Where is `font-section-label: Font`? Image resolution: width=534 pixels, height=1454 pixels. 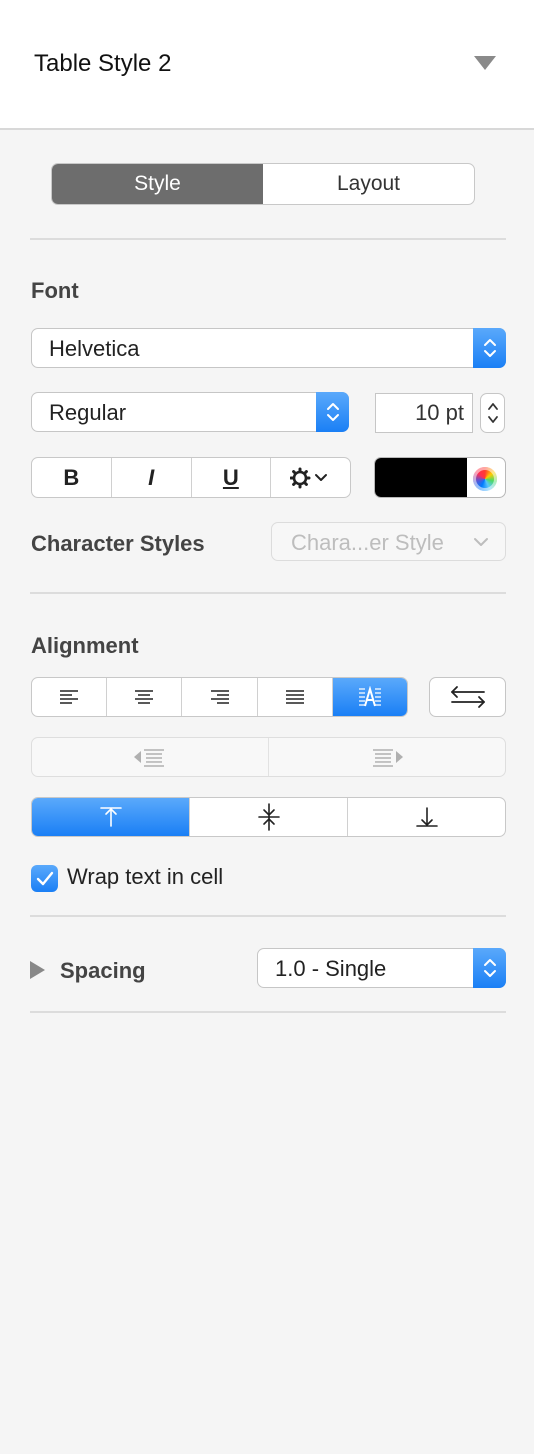
font-section-label: Font is located at coordinates (55, 290).